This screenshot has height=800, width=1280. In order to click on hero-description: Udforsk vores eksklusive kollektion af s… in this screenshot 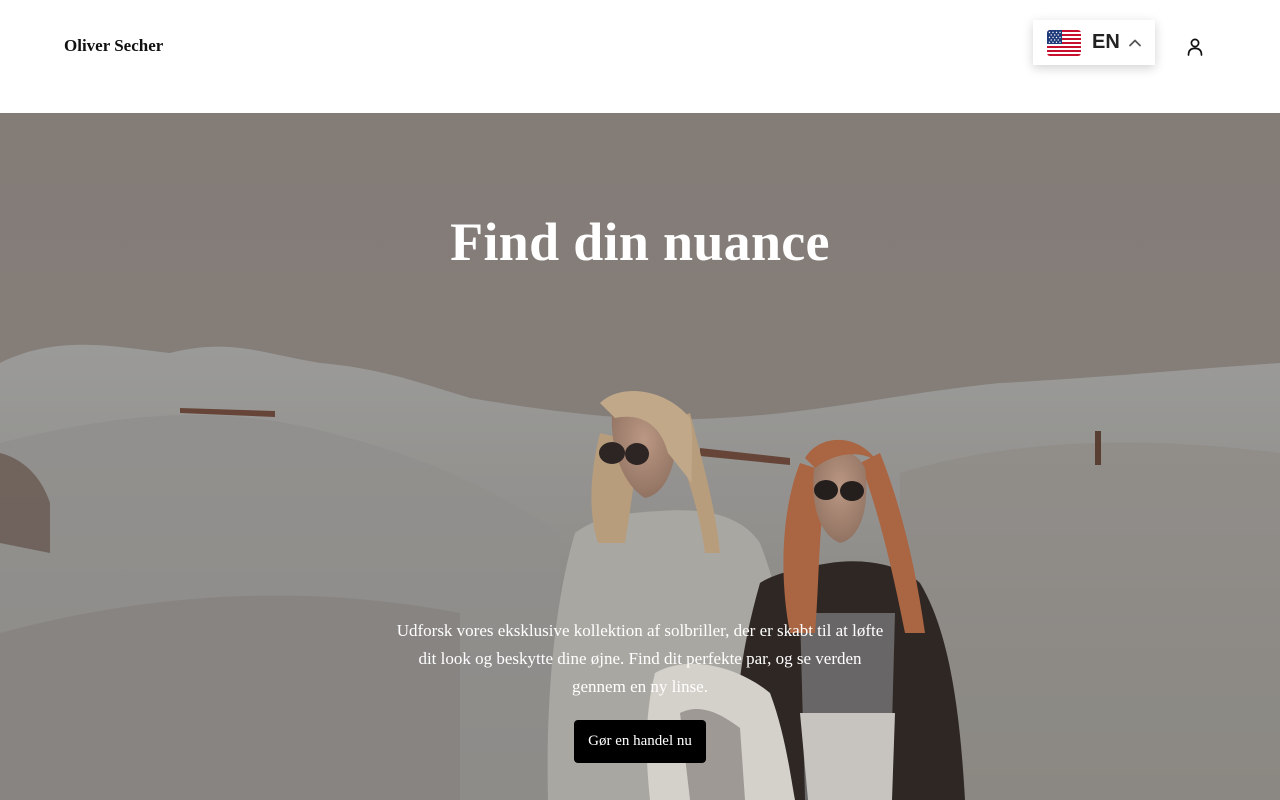, I will do `click(640, 658)`.